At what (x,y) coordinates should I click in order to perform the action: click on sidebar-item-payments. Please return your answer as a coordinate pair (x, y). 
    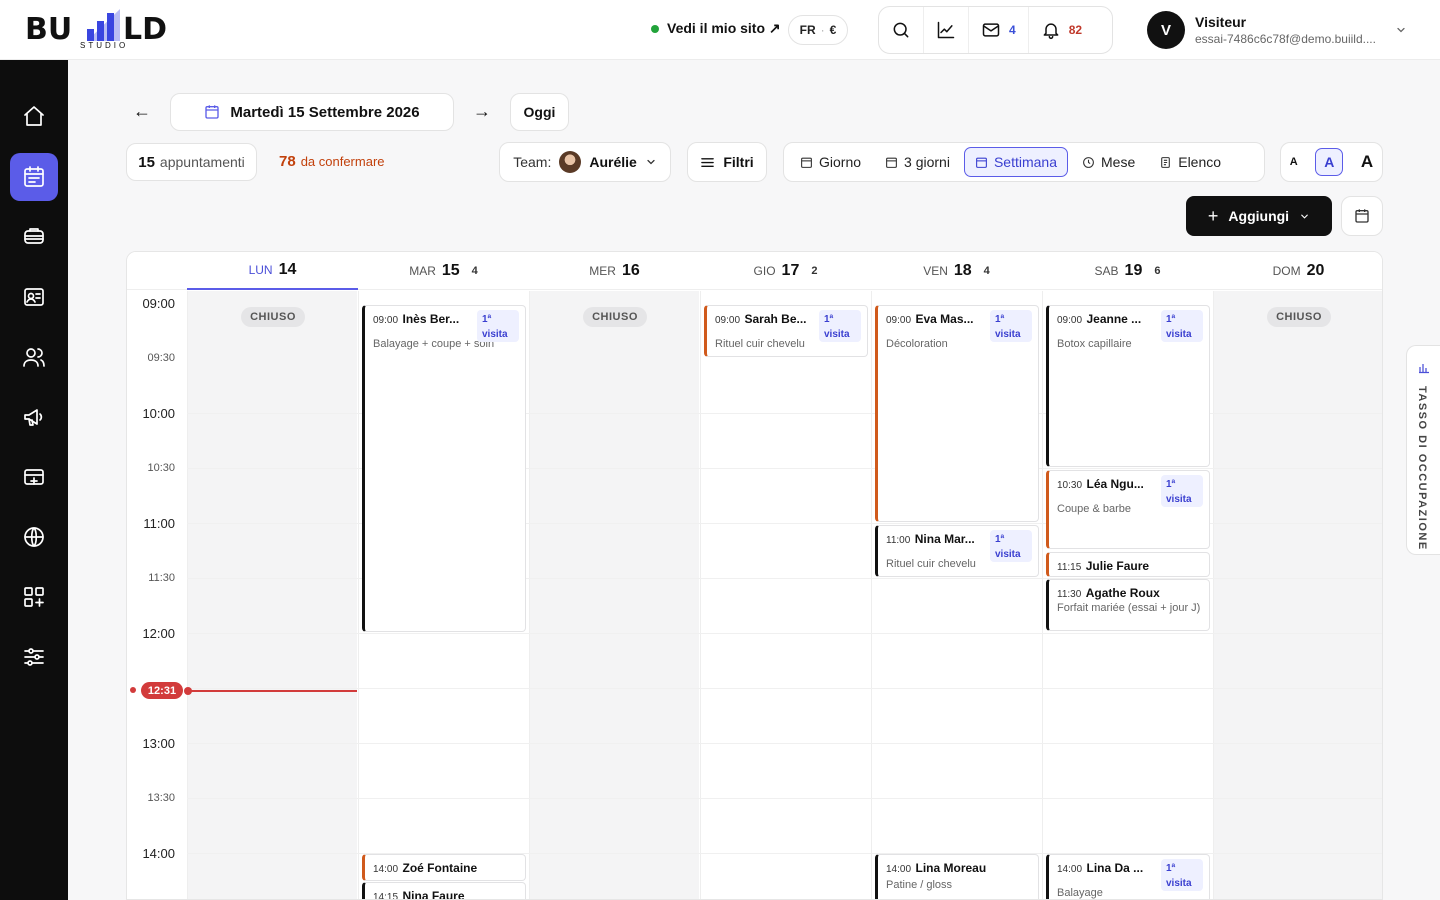
    Looking at the image, I should click on (34, 477).